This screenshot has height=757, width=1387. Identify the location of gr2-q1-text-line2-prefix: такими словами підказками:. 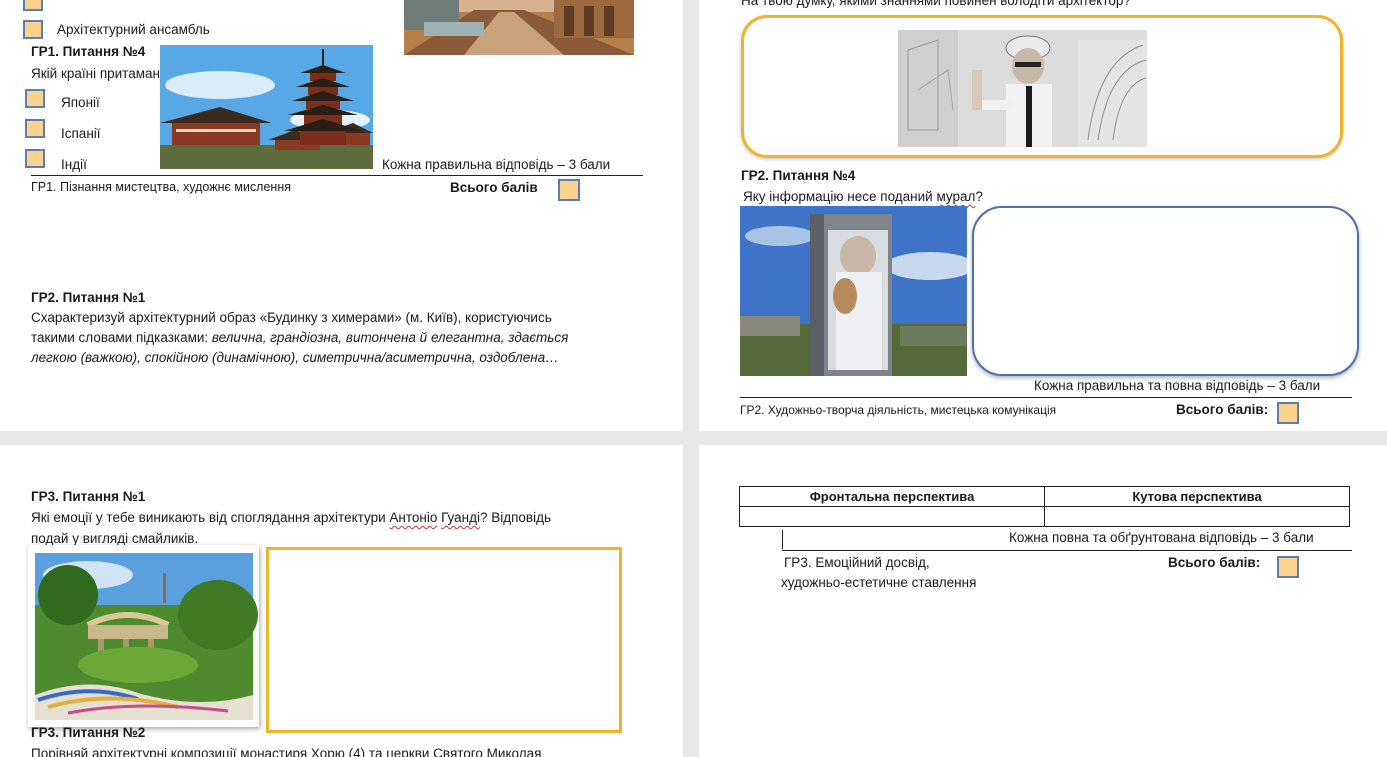
(121, 337).